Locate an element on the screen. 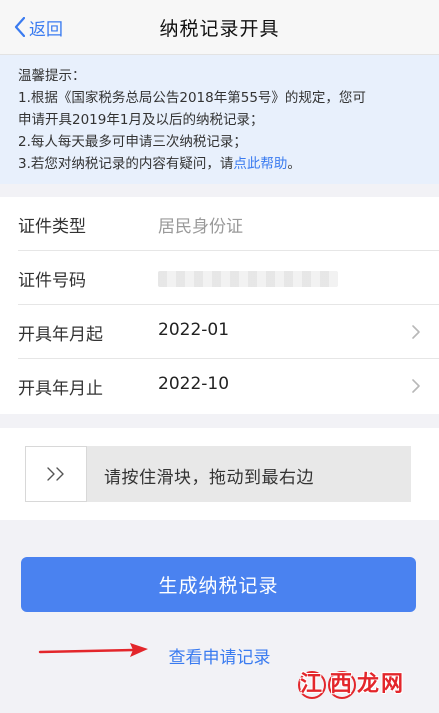 The width and height of the screenshot is (439, 713). slider-instruction: 请按住滑块，拖动到最右边 is located at coordinates (209, 478).